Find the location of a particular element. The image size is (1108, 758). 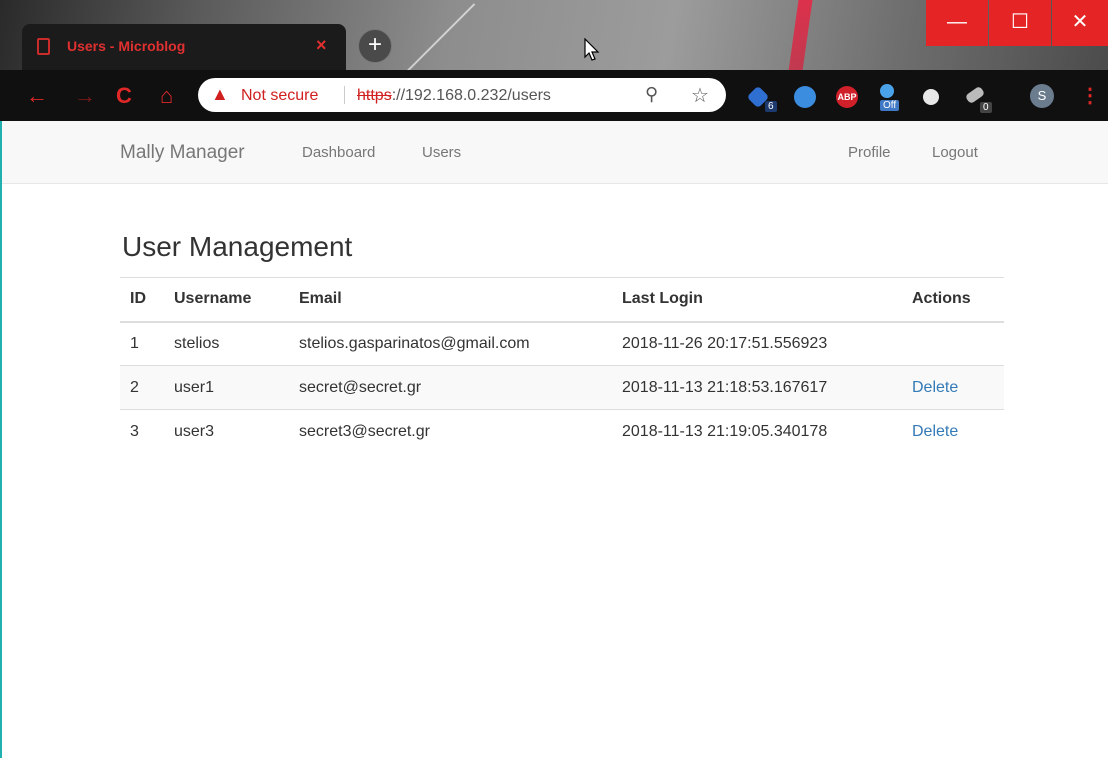

profile-avatar: S is located at coordinates (1042, 96).